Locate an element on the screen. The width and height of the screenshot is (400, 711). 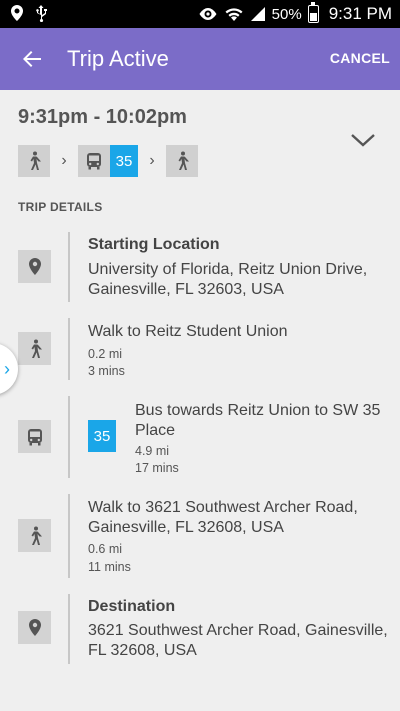
back-button is located at coordinates (32, 59).